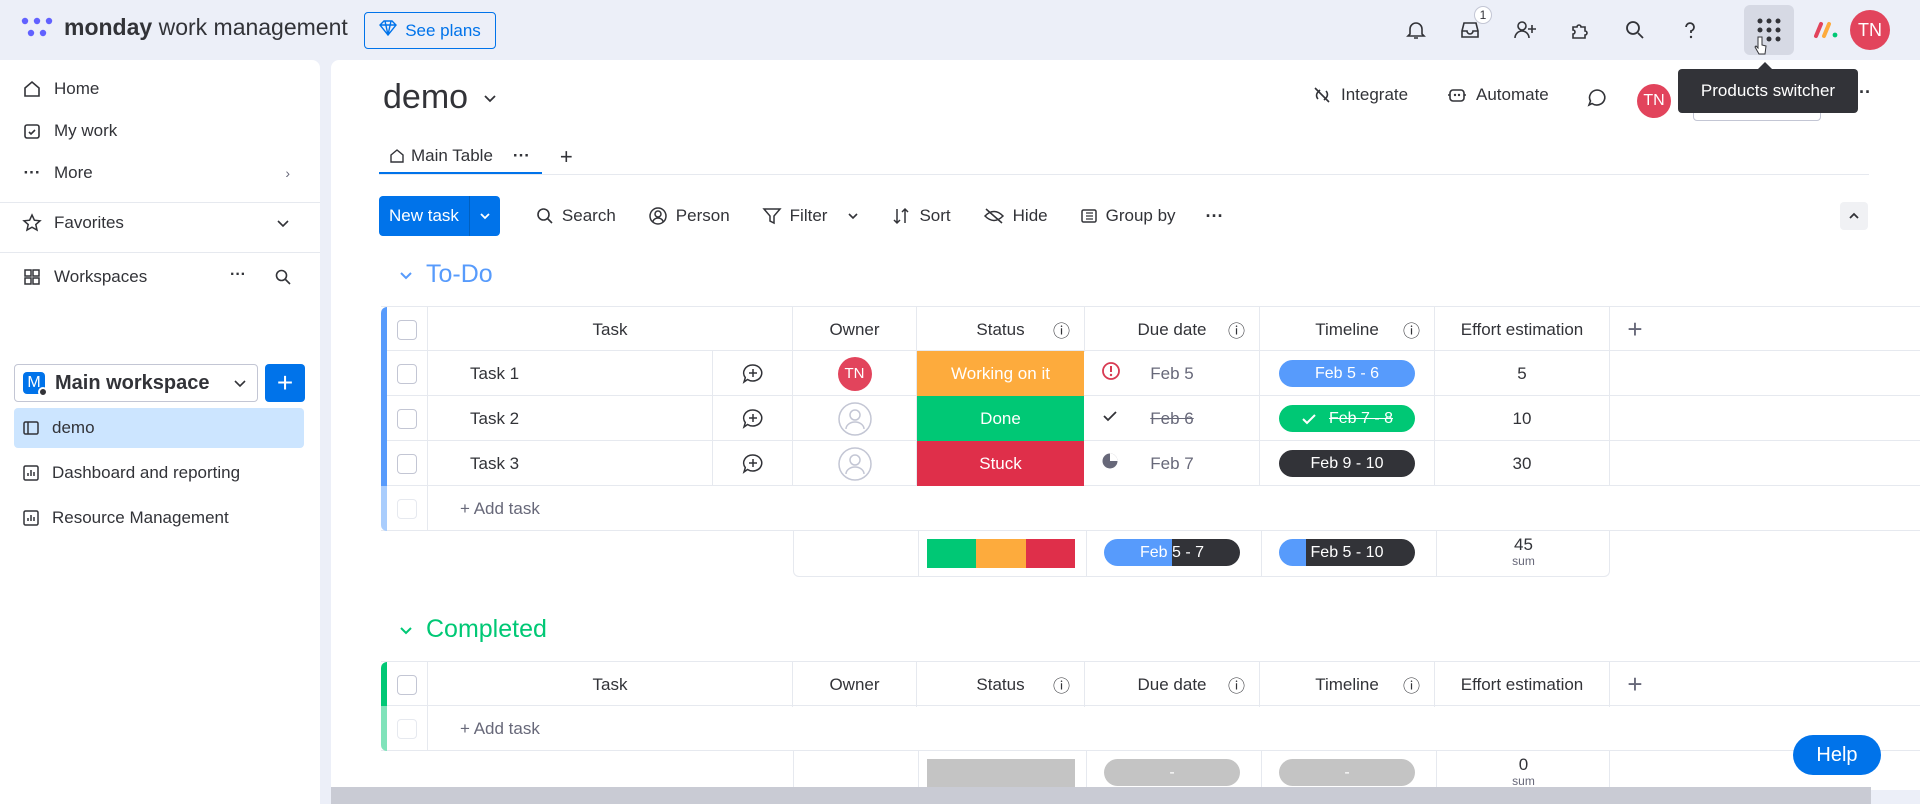 This screenshot has height=804, width=1920. I want to click on updates-icon, so click(1597, 98).